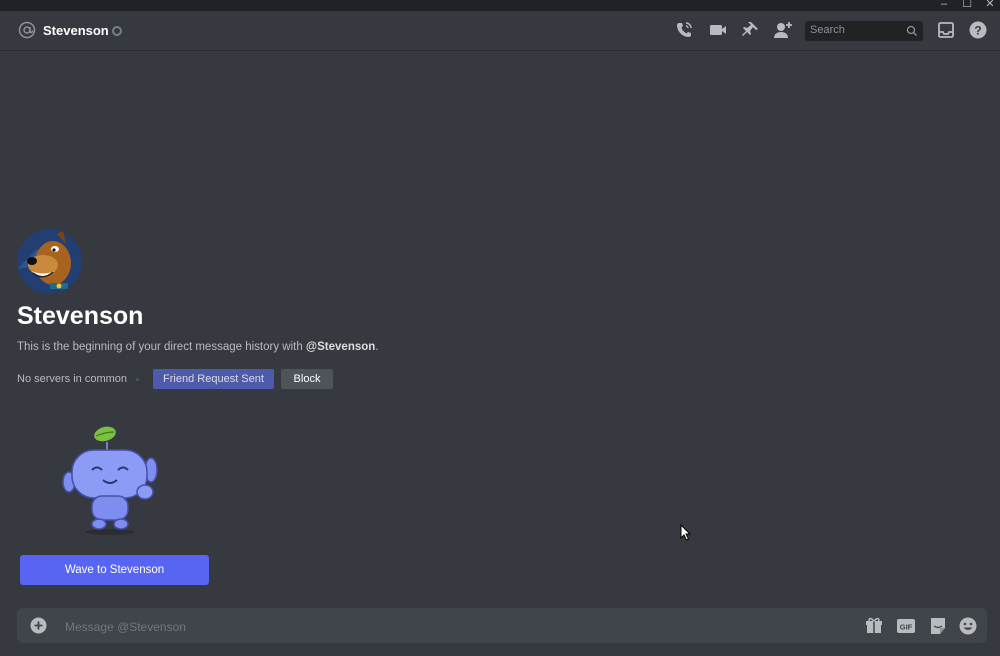 The height and width of the screenshot is (656, 1000). I want to click on message-composer: GIF, so click(502, 626).